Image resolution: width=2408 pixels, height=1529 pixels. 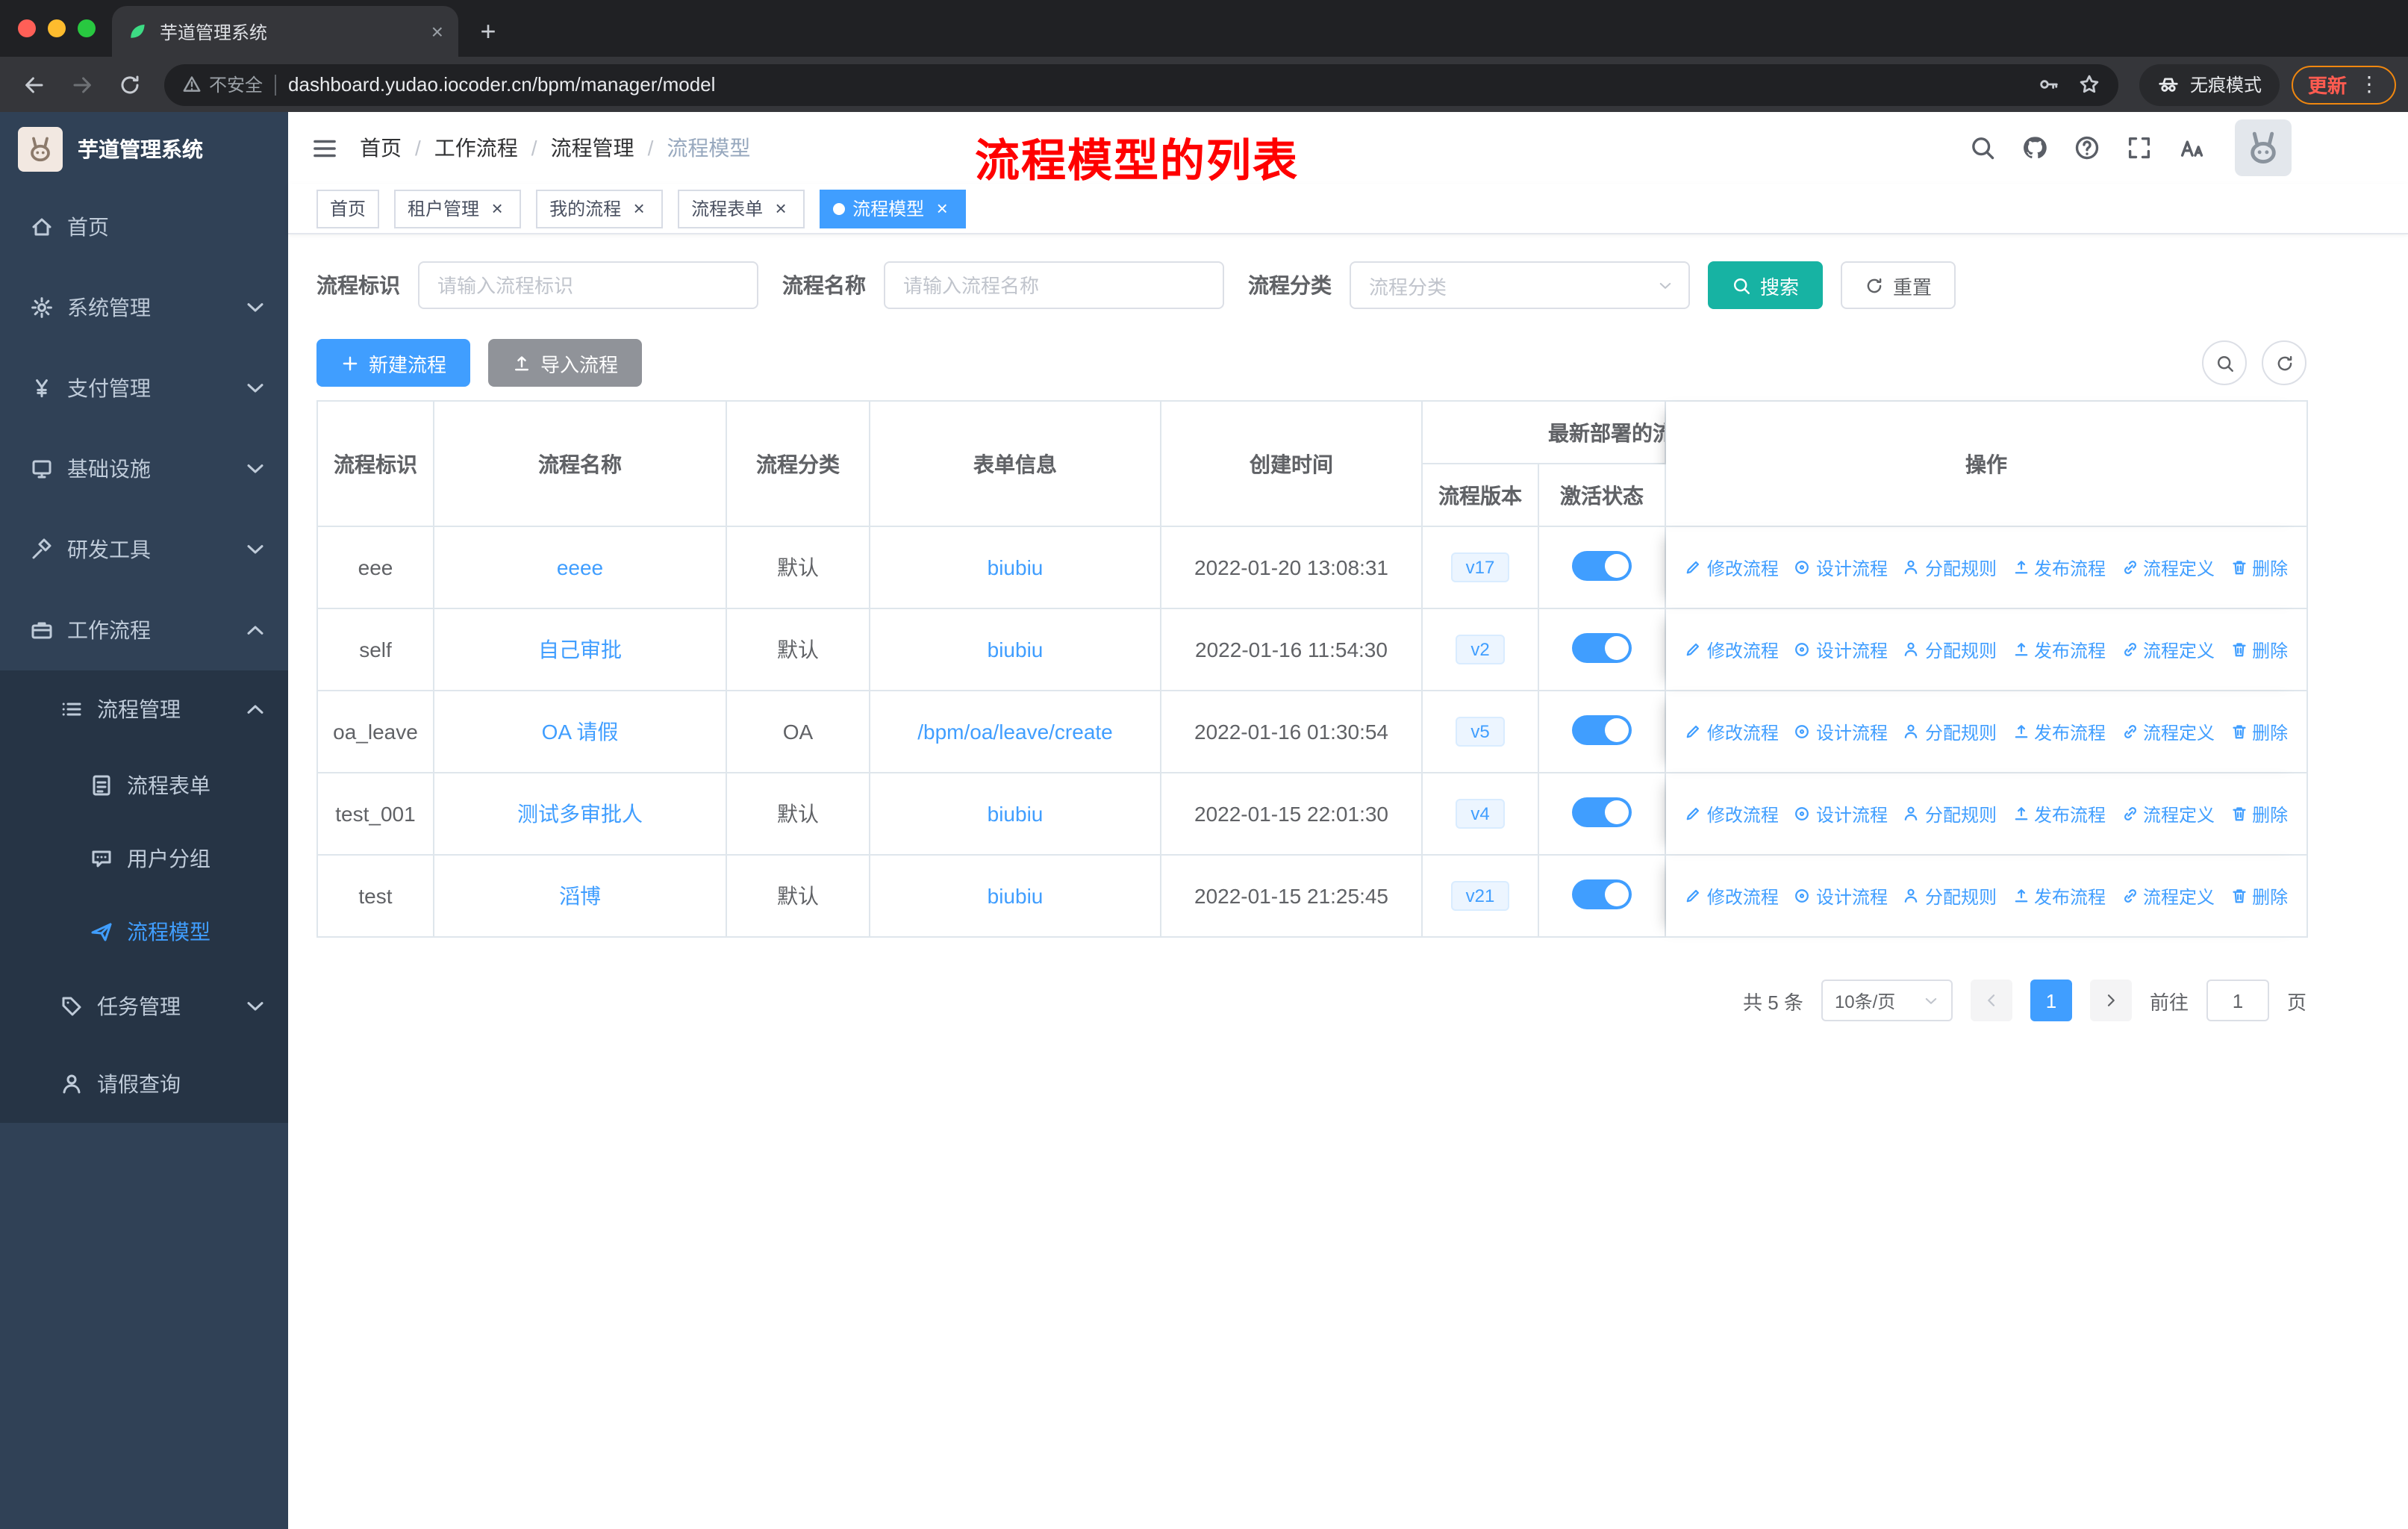 What do you see at coordinates (27, 28) in the screenshot?
I see `close-window-button` at bounding box center [27, 28].